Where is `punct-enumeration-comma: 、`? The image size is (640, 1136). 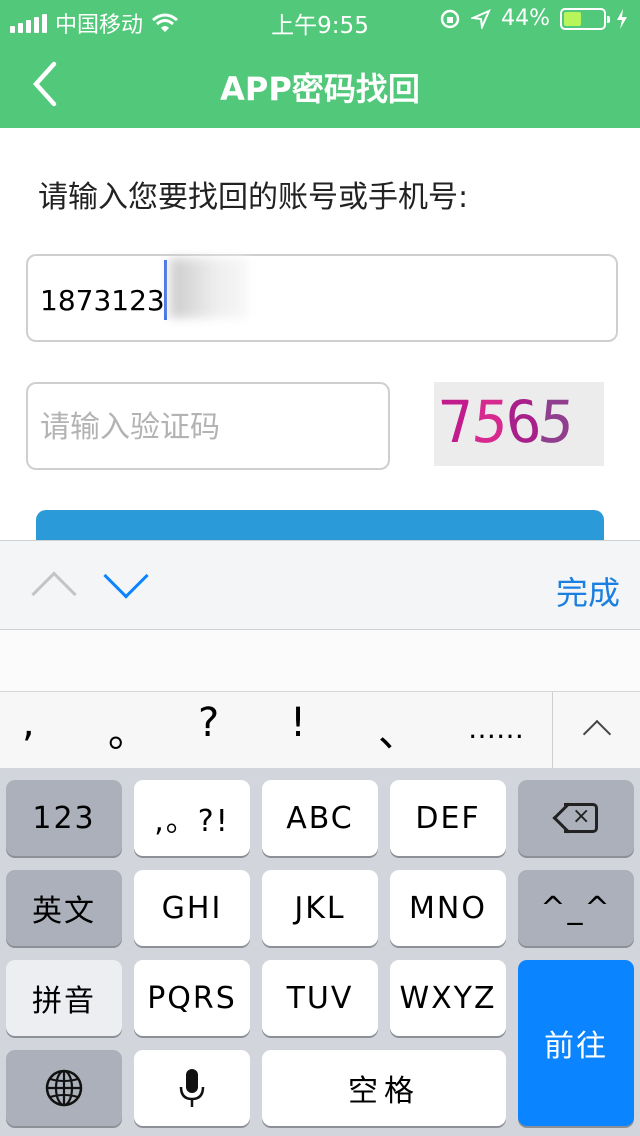 punct-enumeration-comma: 、 is located at coordinates (398, 729).